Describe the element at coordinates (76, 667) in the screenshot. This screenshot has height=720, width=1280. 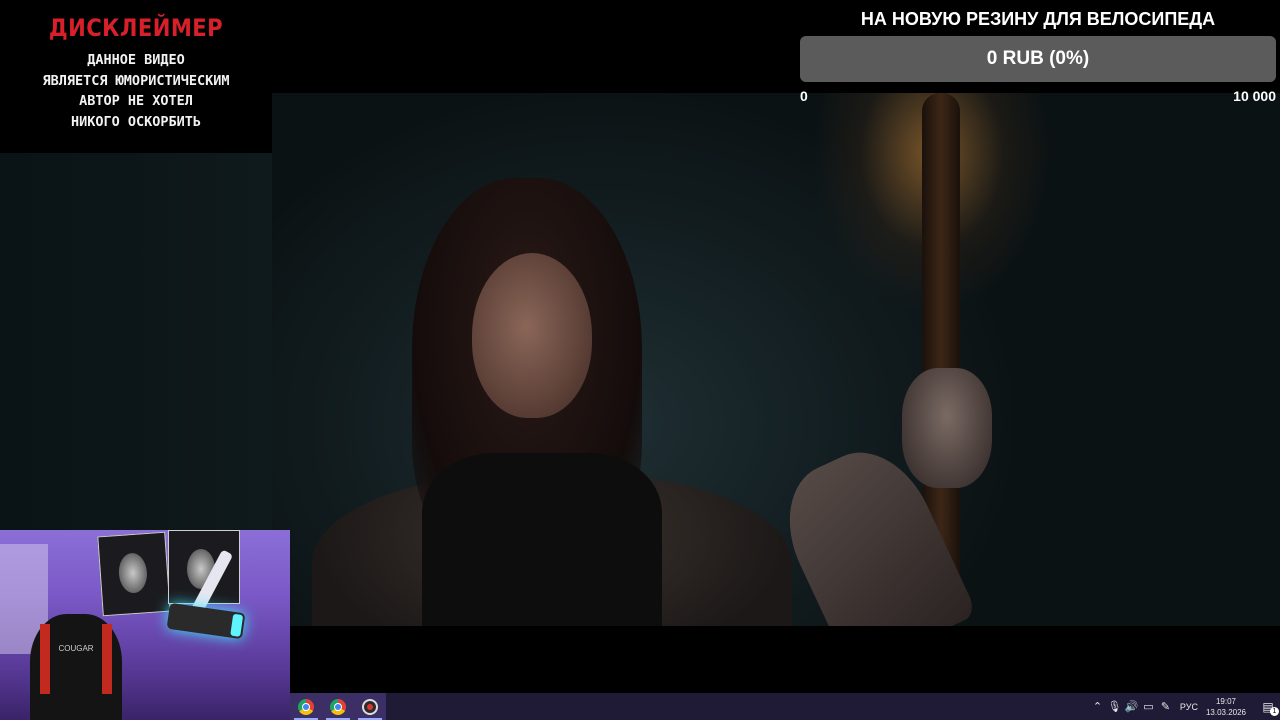
I see `gaming-chair: COUGAR` at that location.